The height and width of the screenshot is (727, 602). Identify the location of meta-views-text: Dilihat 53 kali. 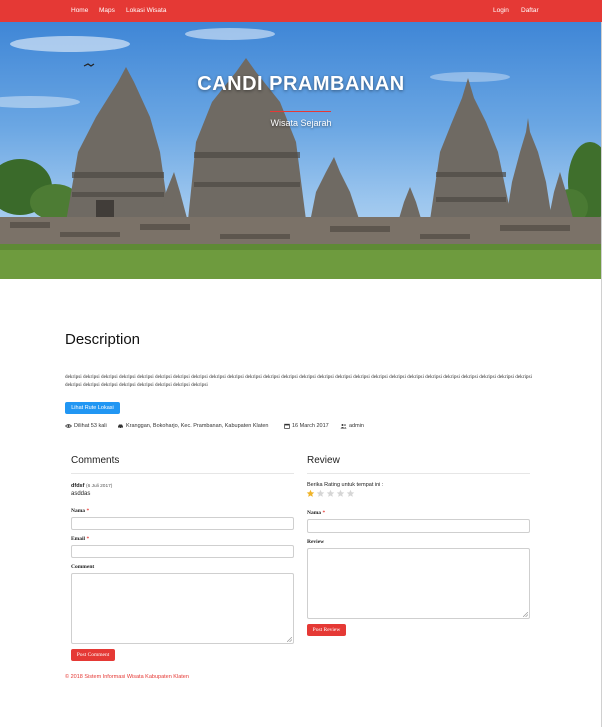
(90, 426).